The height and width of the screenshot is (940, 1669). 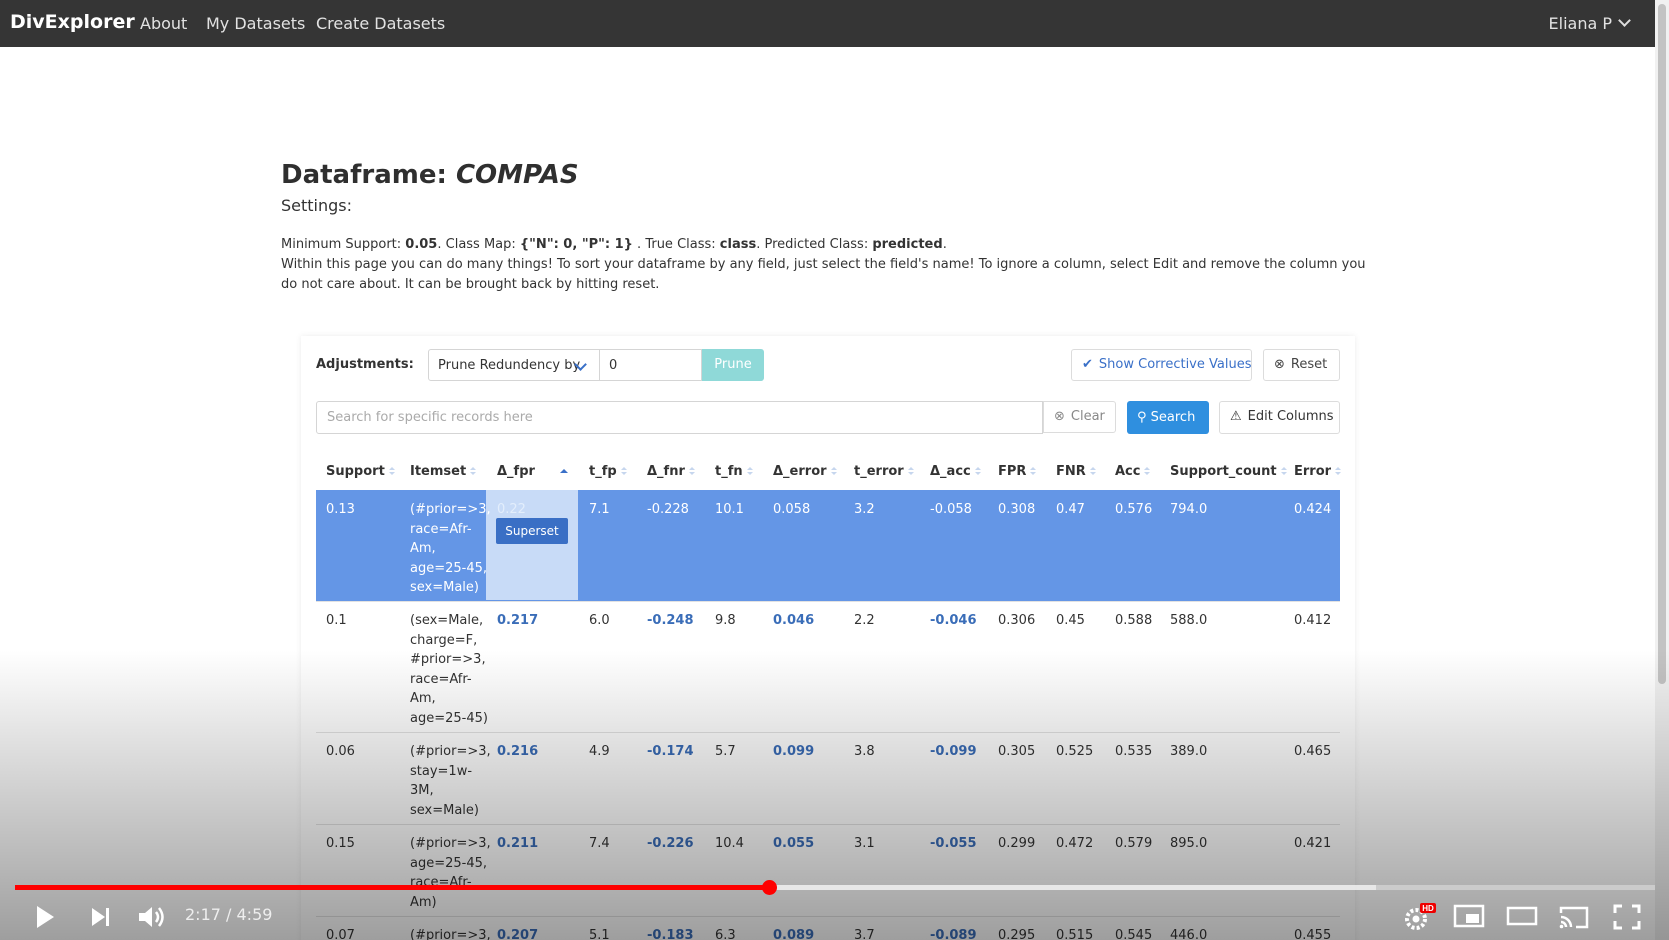 What do you see at coordinates (517, 621) in the screenshot?
I see `cell-d-fpr: 0.217` at bounding box center [517, 621].